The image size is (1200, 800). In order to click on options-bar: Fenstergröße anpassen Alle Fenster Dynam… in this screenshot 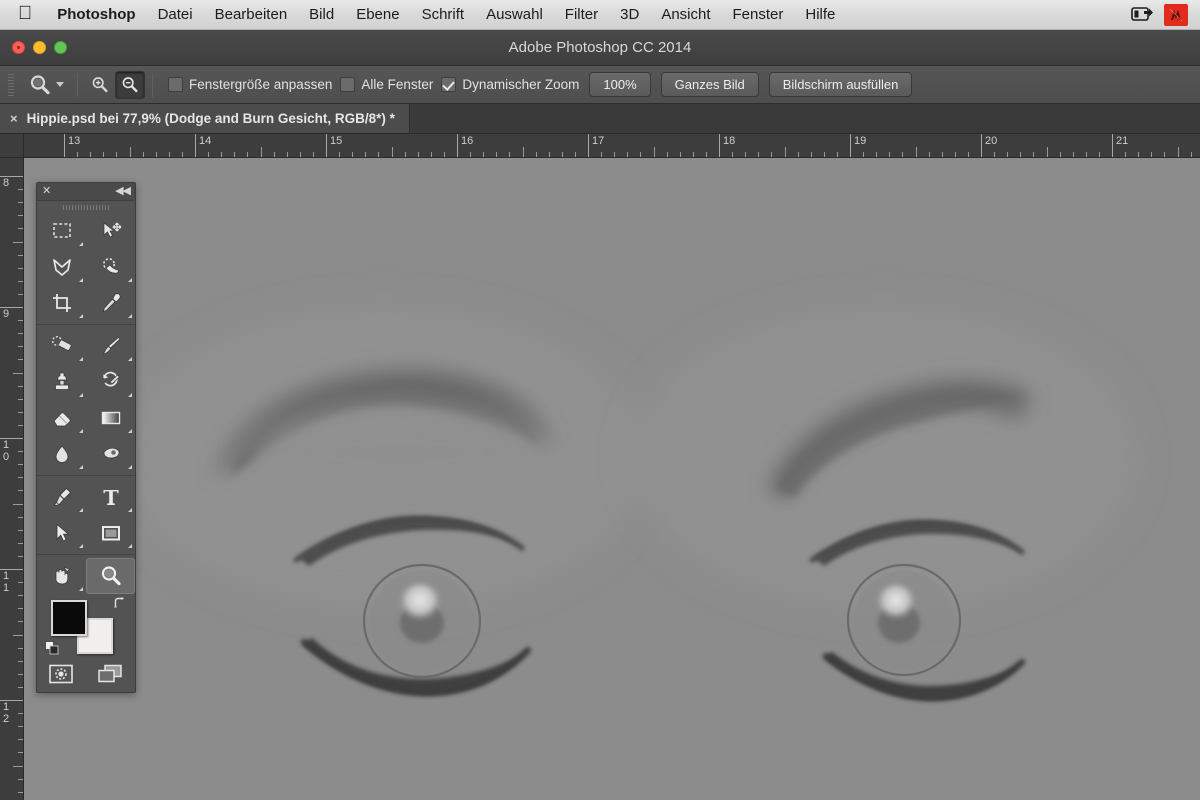, I will do `click(600, 85)`.